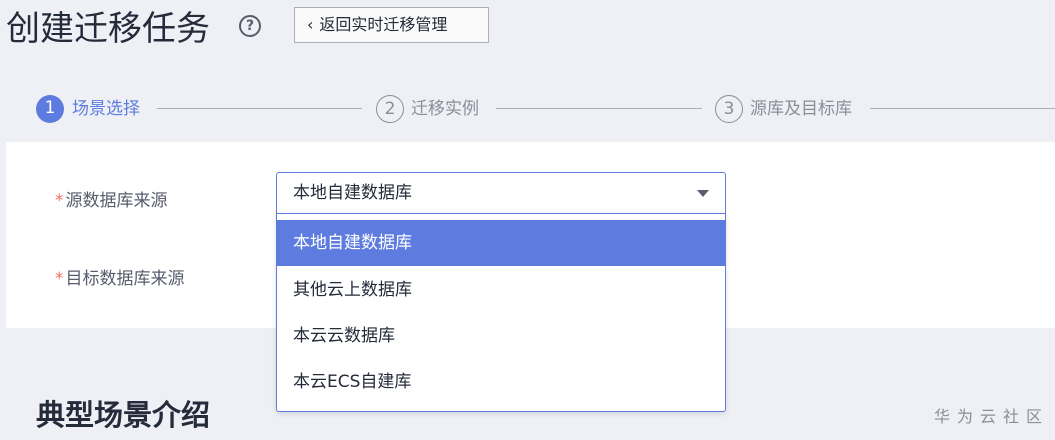 This screenshot has height=440, width=1055. I want to click on dropdown-option-this-cloud-ecs: 本云ECS自建库, so click(501, 382).